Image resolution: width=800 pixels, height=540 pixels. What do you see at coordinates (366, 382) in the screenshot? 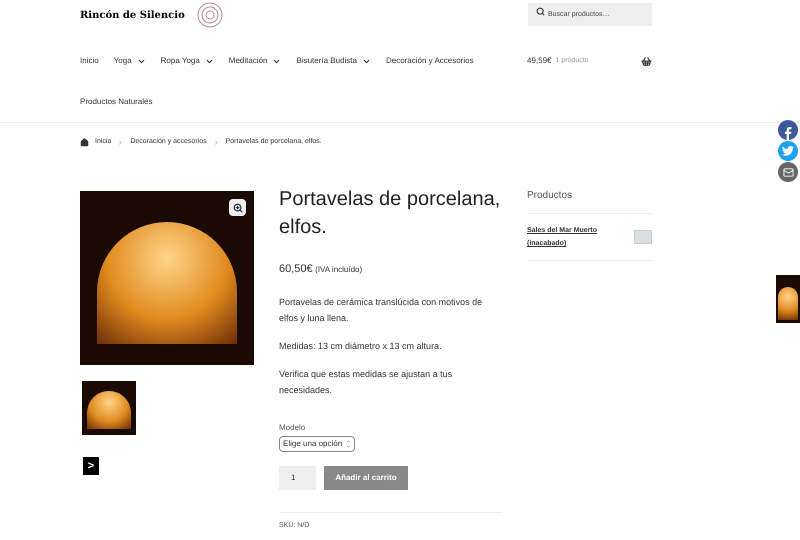
I see `description-paragraph: Verifica que estas medidas se ajustan a tus necesidades.` at bounding box center [366, 382].